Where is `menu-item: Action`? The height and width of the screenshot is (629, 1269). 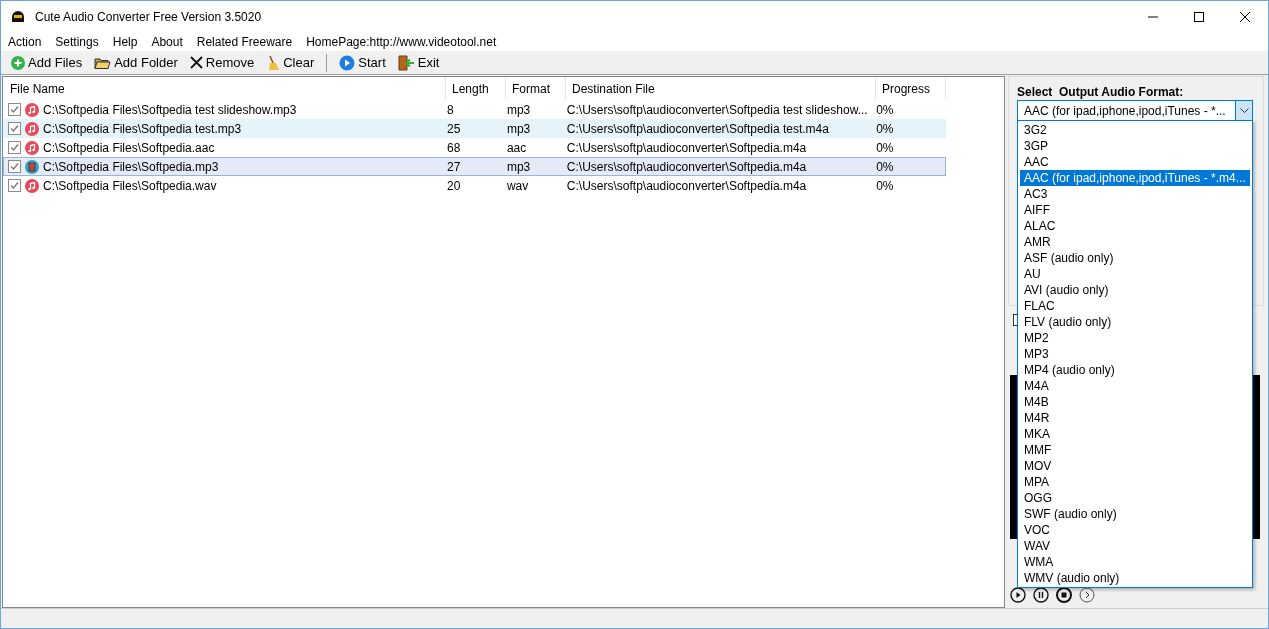 menu-item: Action is located at coordinates (25, 41).